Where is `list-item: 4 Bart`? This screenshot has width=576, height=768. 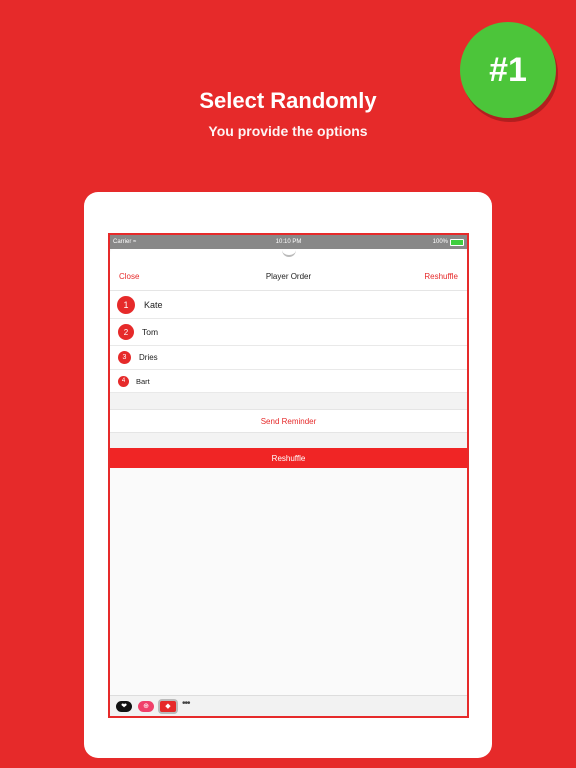 list-item: 4 Bart is located at coordinates (288, 381).